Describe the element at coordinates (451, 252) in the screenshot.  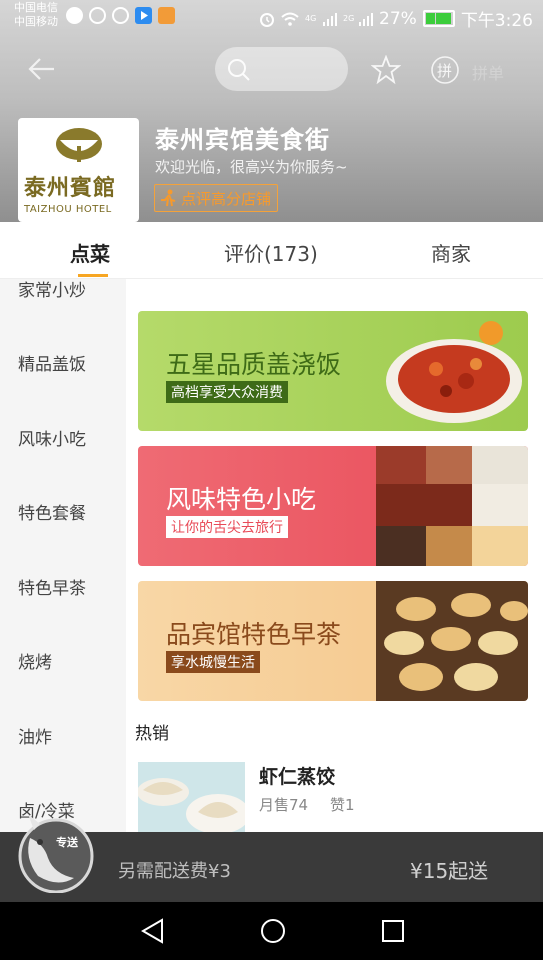
I see `tab-merchant: 商家` at that location.